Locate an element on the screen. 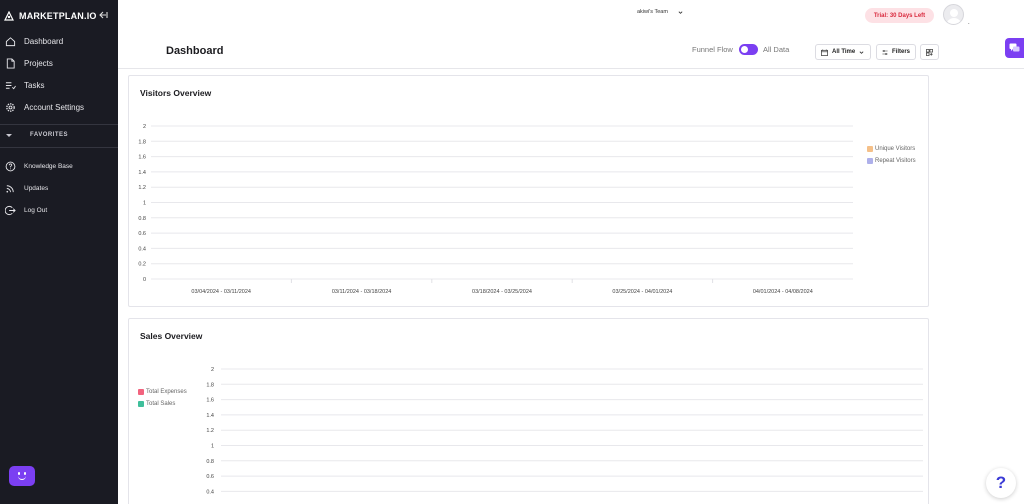 The width and height of the screenshot is (1024, 504). logout-icon is located at coordinates (10, 210).